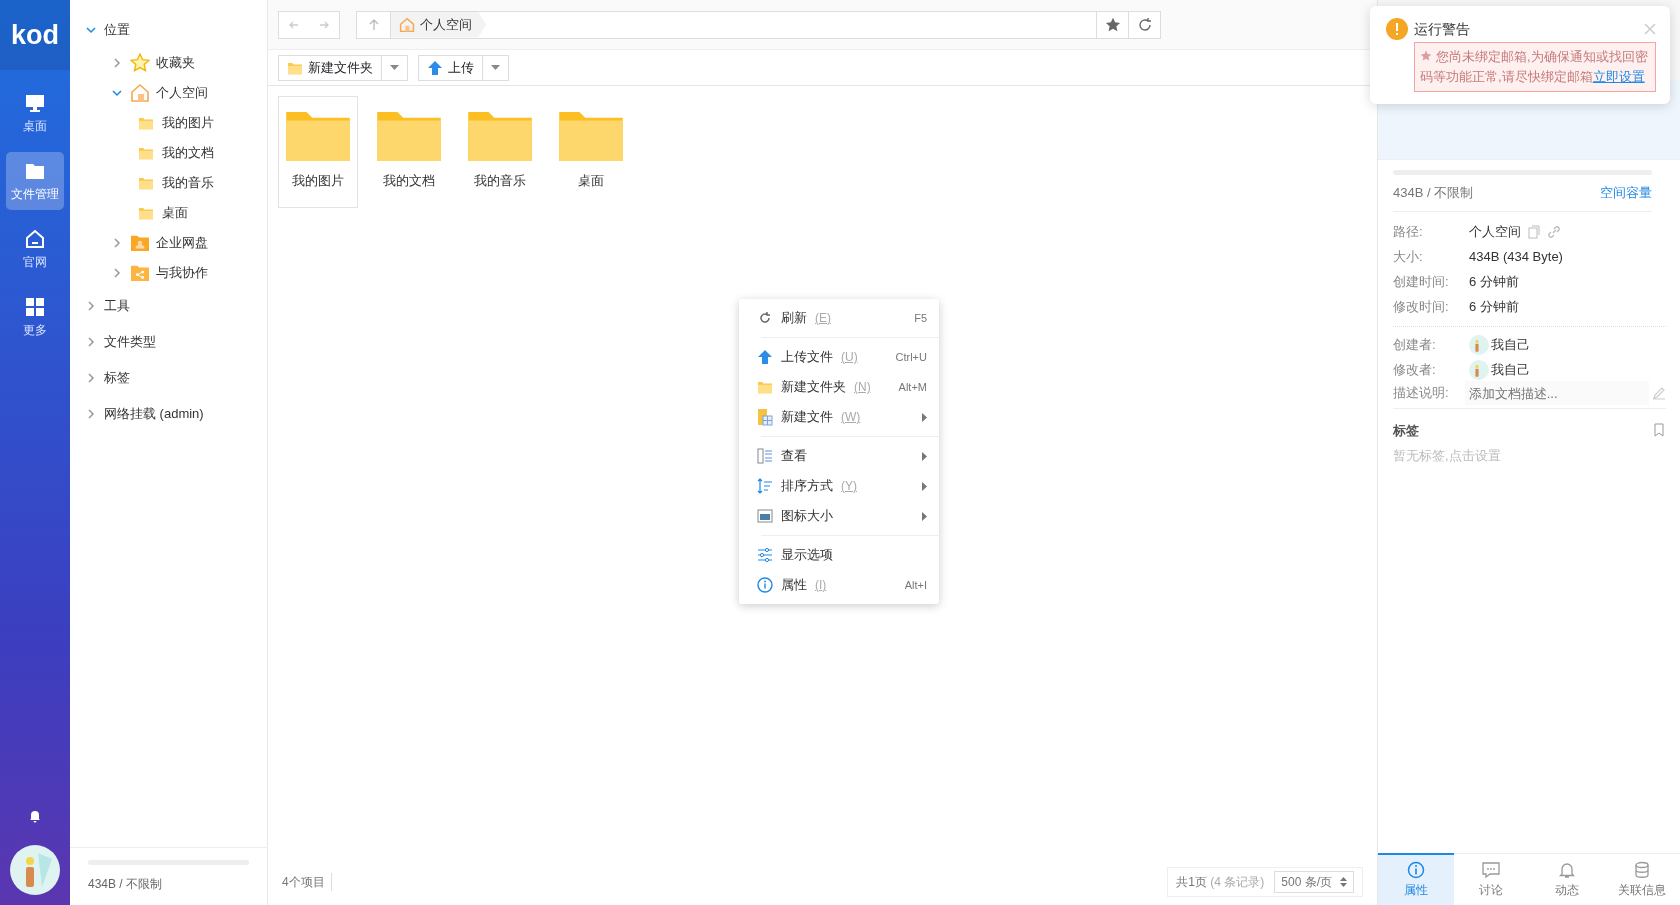 This screenshot has width=1680, height=905. What do you see at coordinates (168, 30) in the screenshot?
I see `tree-item: 位置` at bounding box center [168, 30].